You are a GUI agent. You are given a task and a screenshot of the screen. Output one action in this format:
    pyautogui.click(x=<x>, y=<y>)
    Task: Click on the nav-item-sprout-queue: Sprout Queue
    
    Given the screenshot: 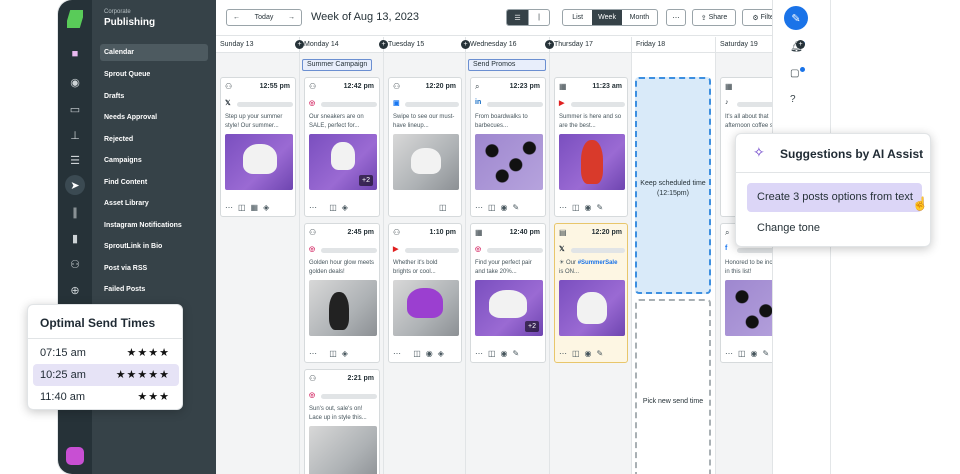 What is the action you would take?
    pyautogui.click(x=154, y=74)
    